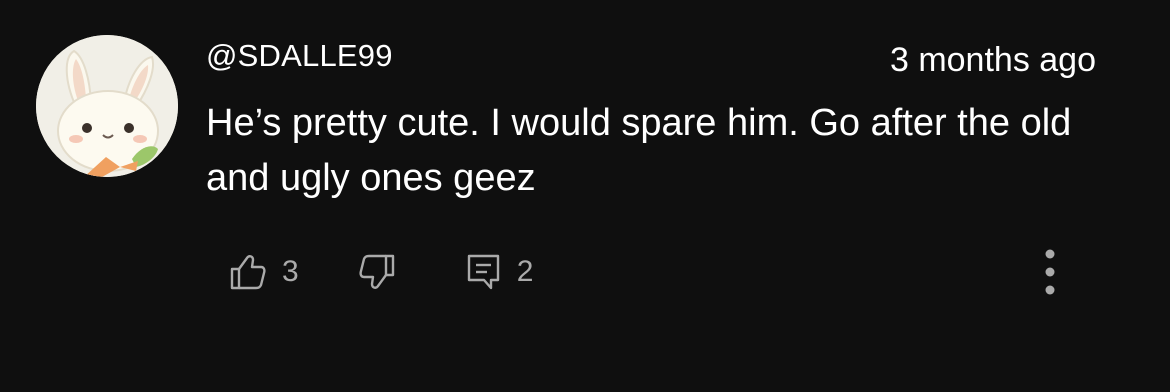 Image resolution: width=1170 pixels, height=392 pixels. I want to click on thumbs-up-icon, so click(248, 272).